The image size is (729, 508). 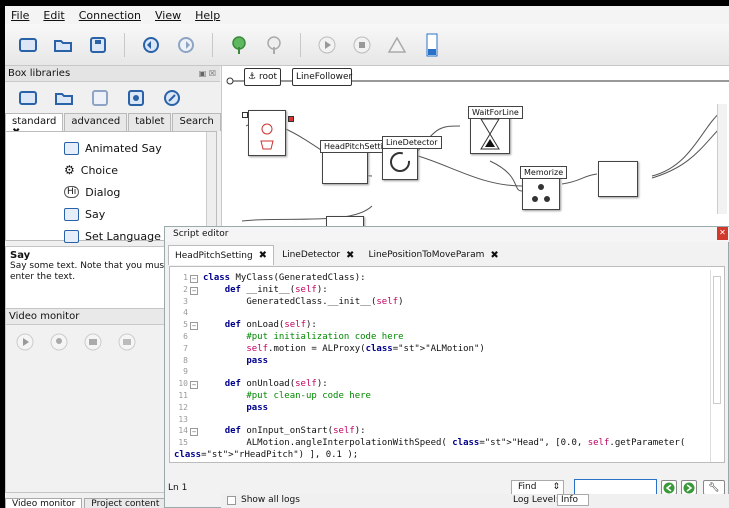 I want to click on redo-button, so click(x=186, y=45).